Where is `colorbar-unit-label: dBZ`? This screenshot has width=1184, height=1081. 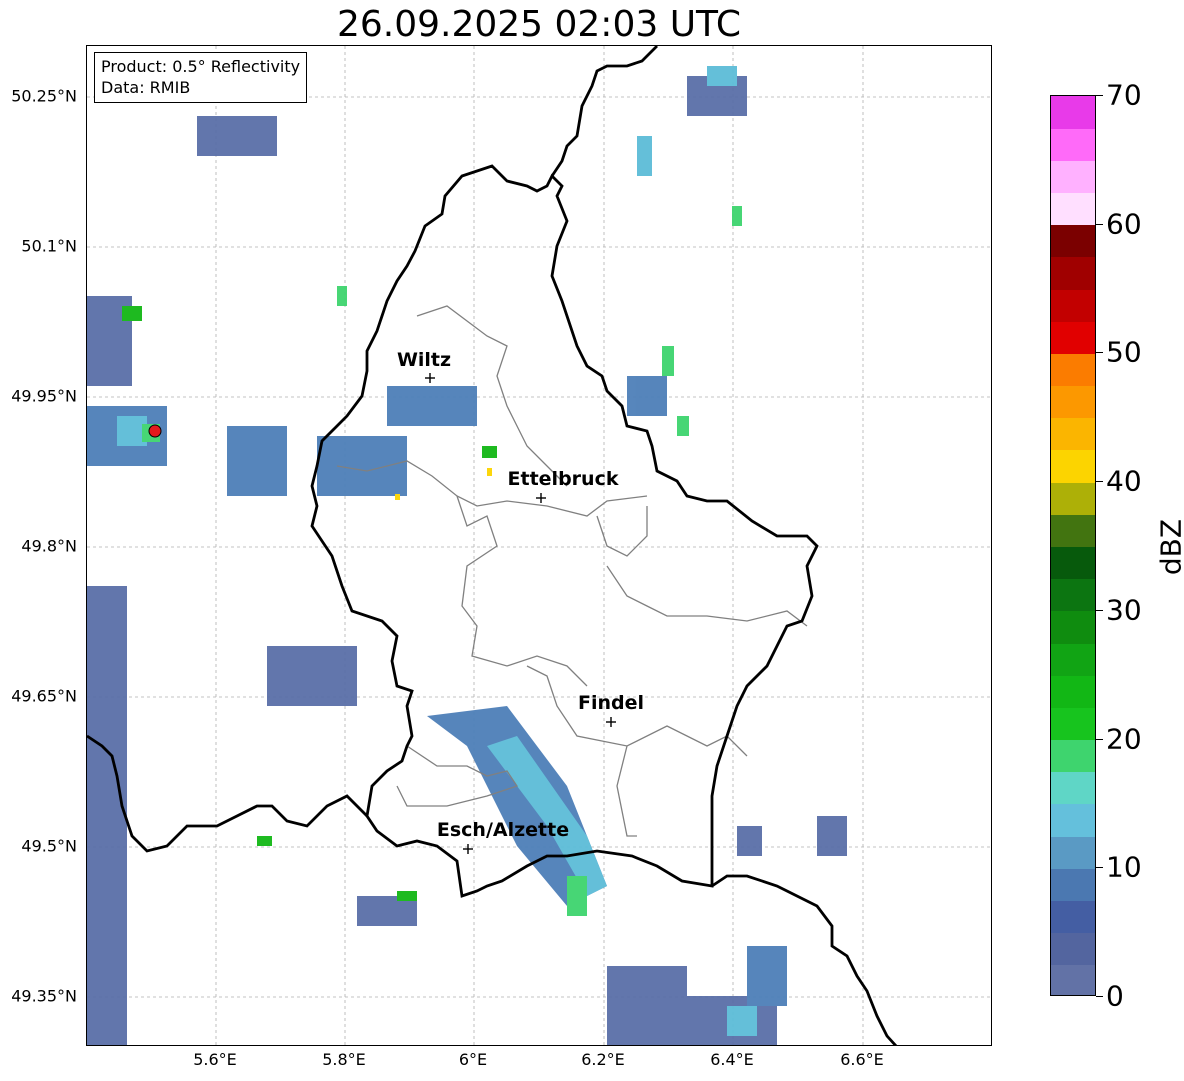
colorbar-unit-label: dBZ is located at coordinates (1169, 547).